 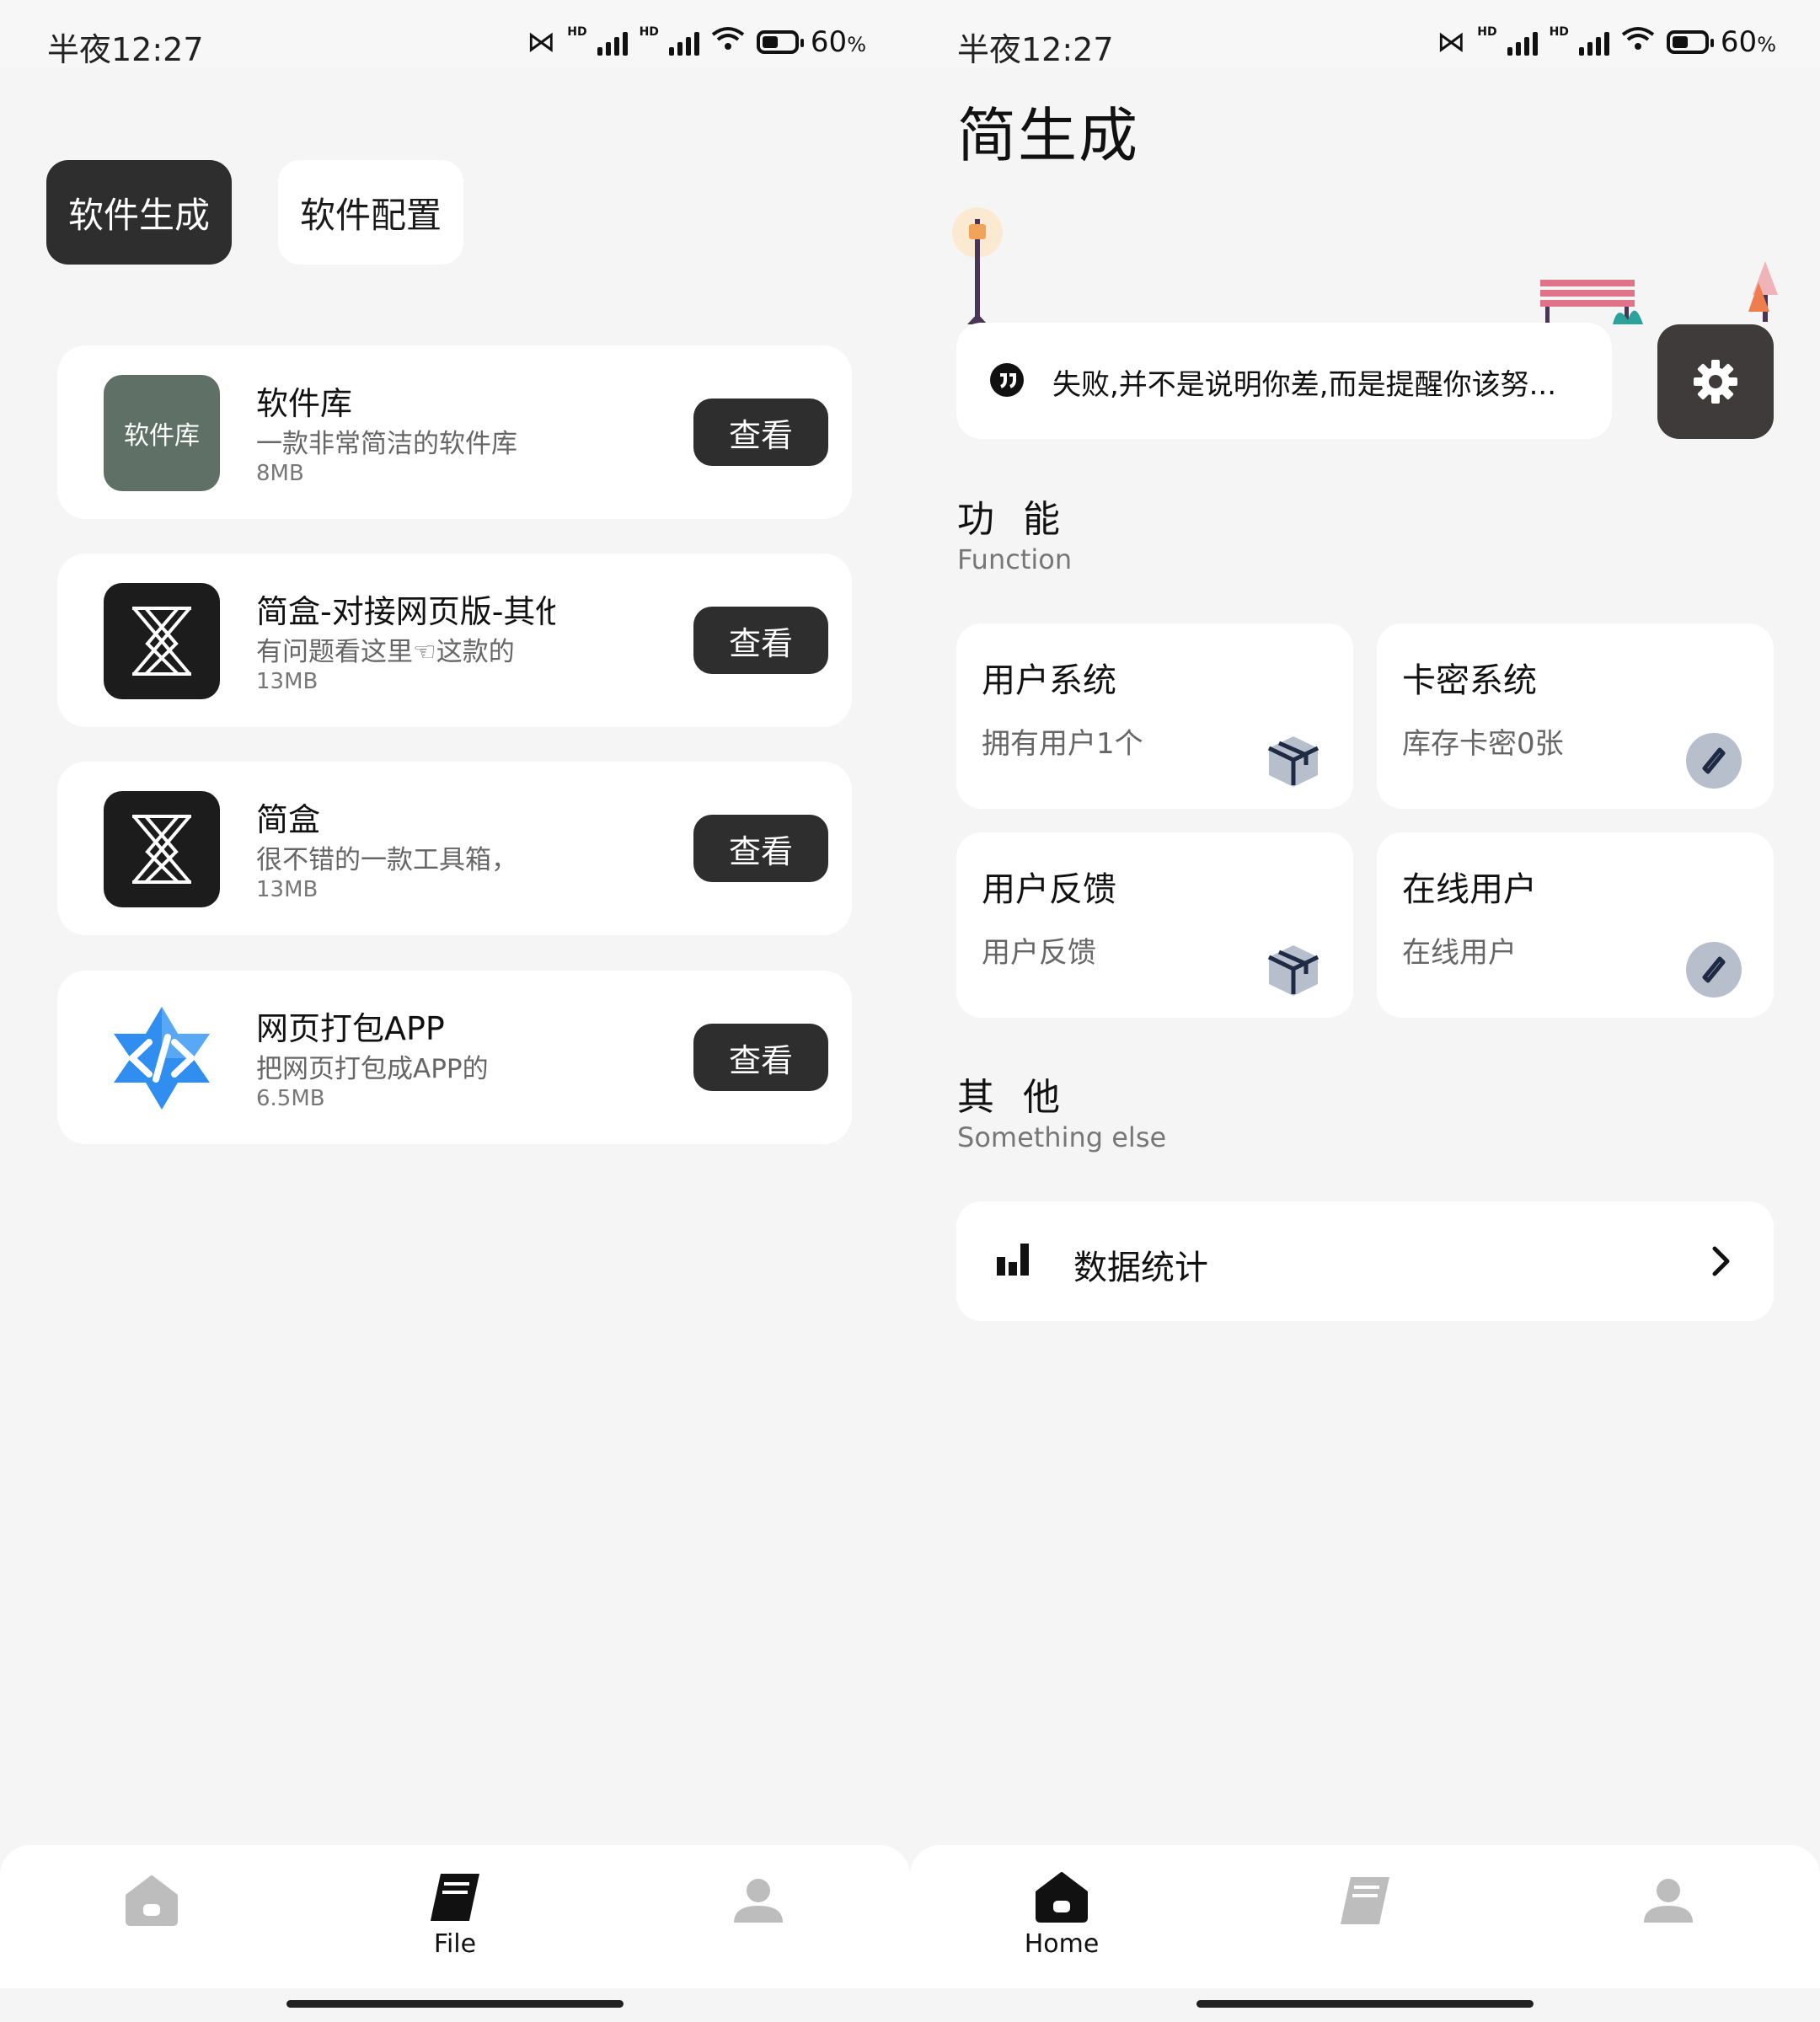 I want to click on app-thumbnail: 软件库, so click(x=162, y=433).